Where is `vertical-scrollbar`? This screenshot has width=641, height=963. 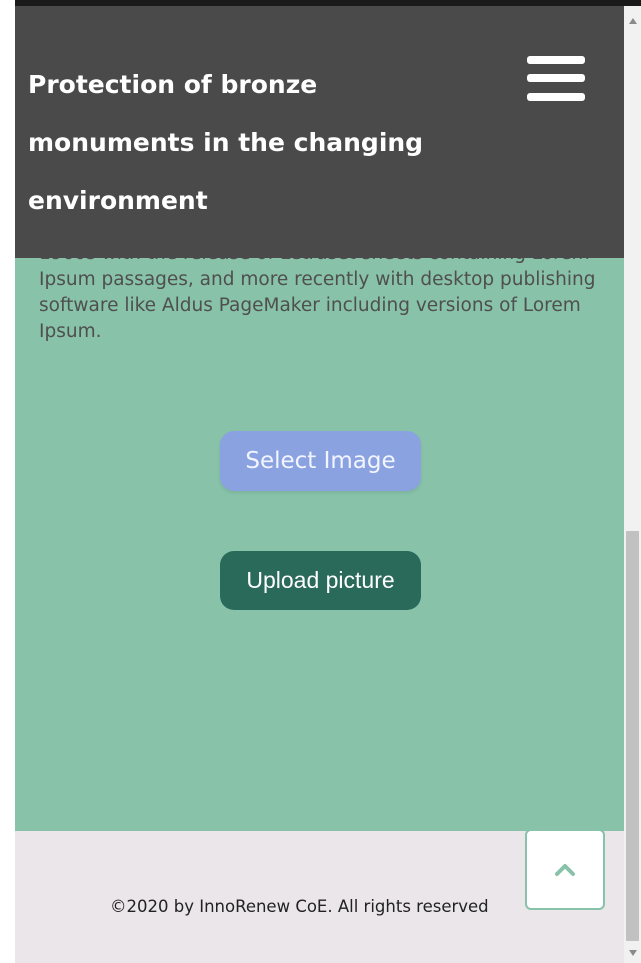 vertical-scrollbar is located at coordinates (632, 484).